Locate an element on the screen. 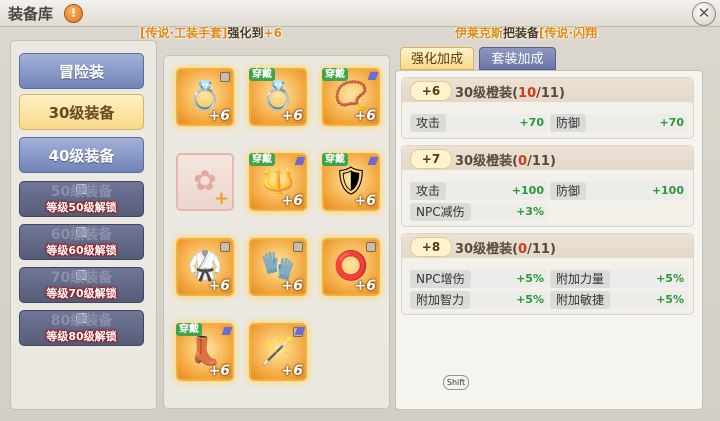 The image size is (720, 421). notice-verb: 强化到 is located at coordinates (245, 33).